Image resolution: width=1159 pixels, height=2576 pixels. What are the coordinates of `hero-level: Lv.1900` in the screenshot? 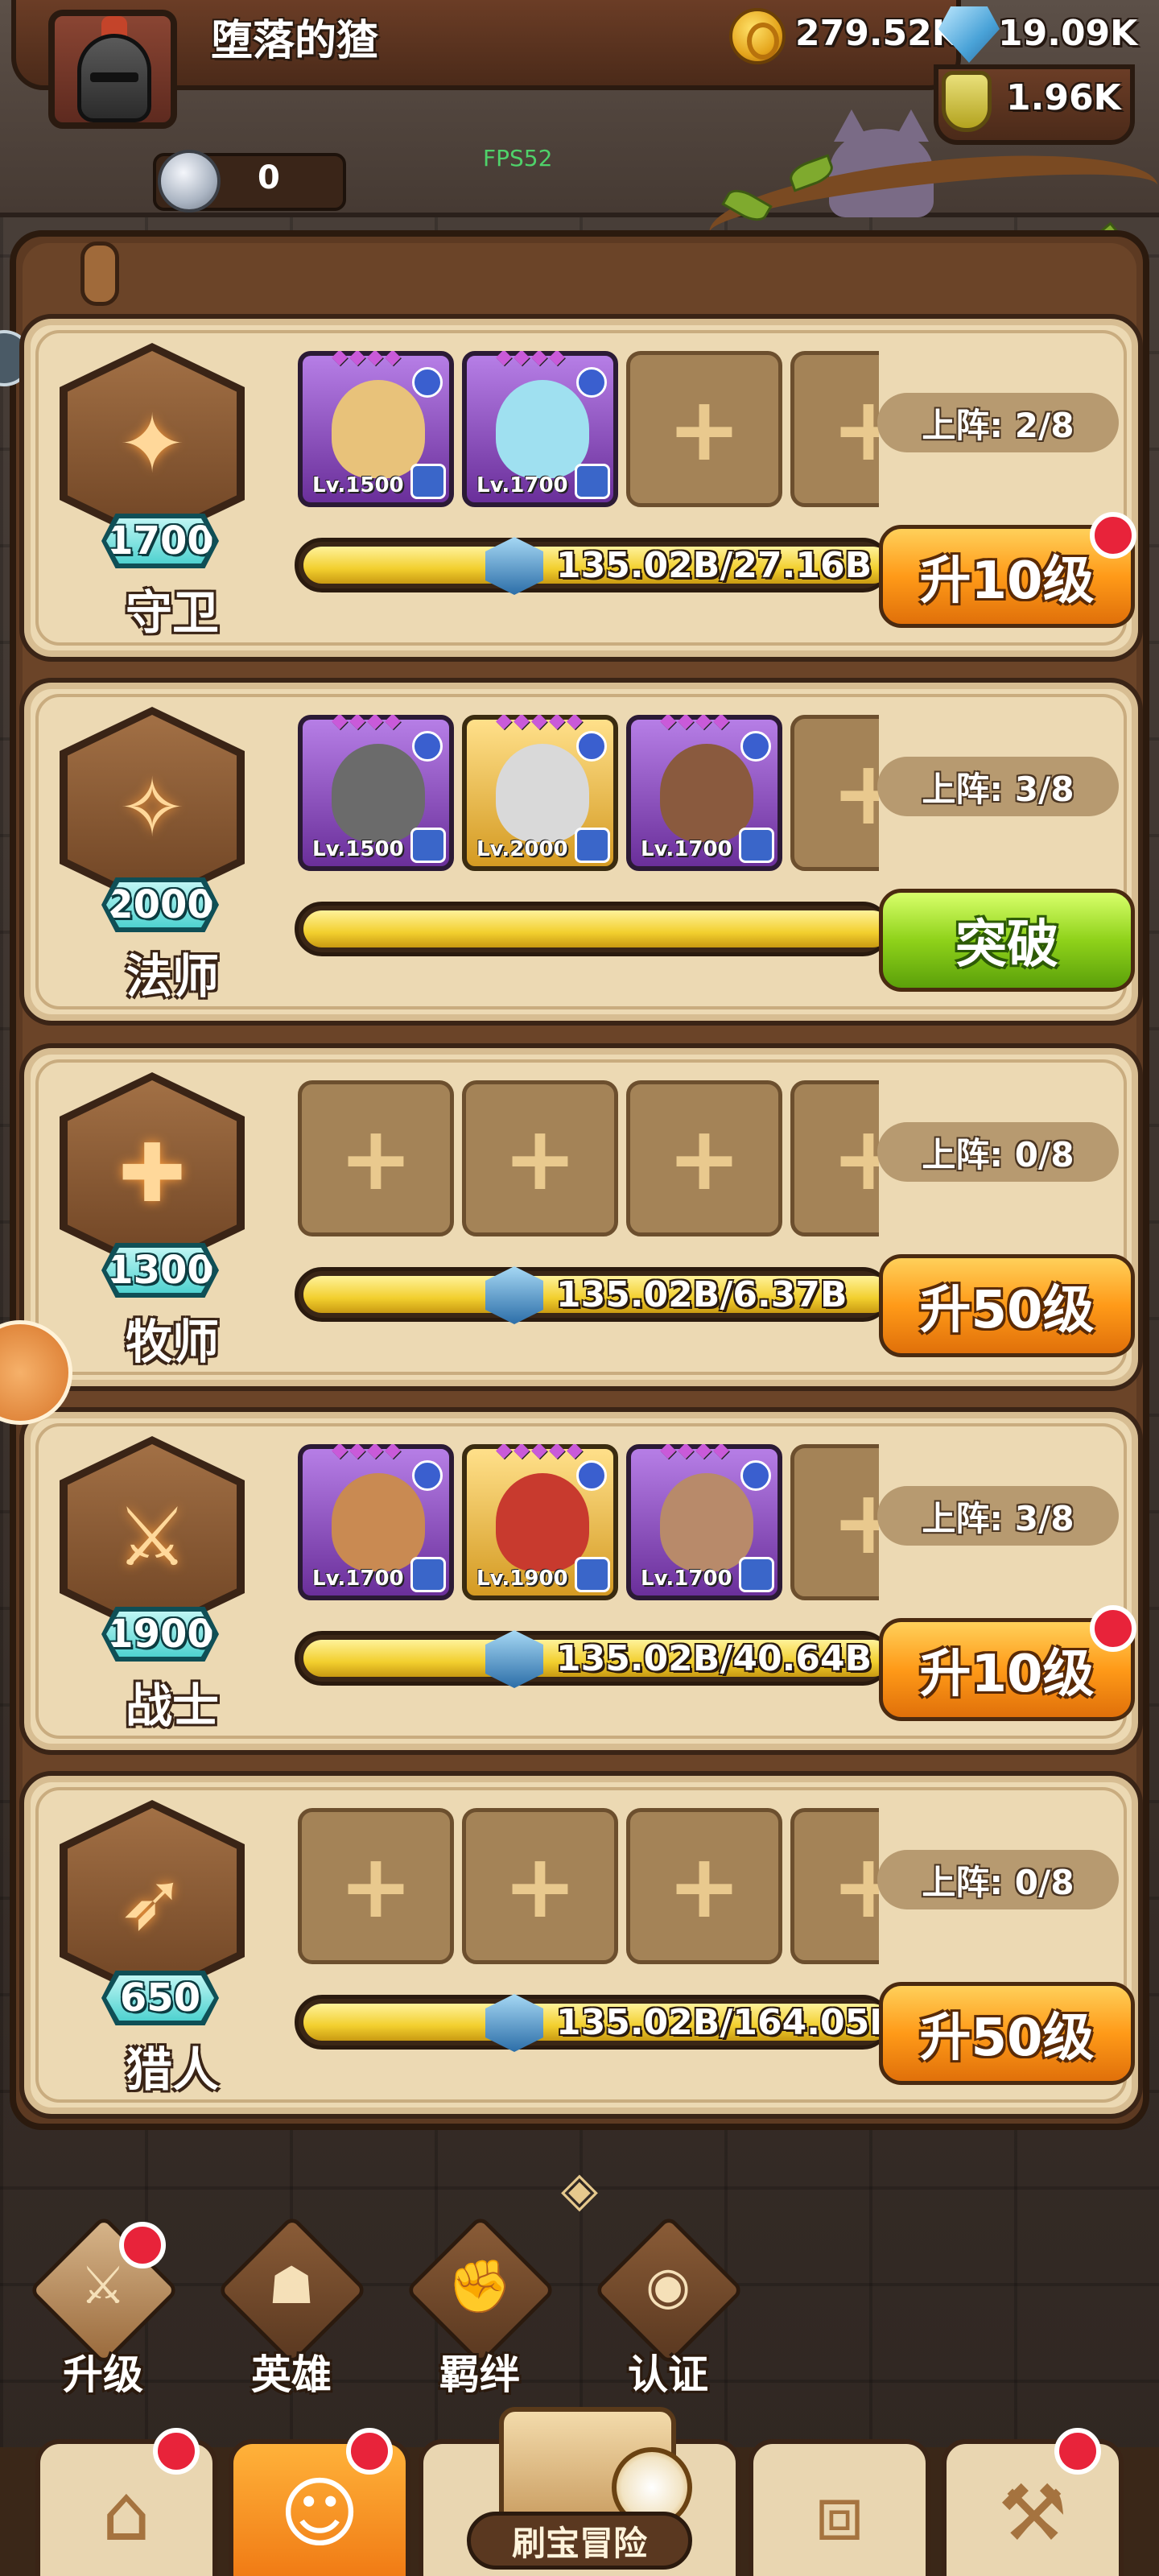 It's located at (522, 1579).